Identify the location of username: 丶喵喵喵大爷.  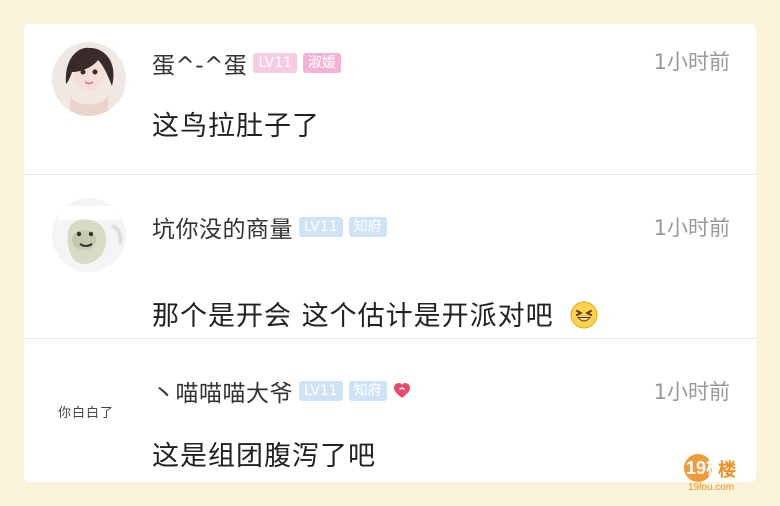
(222, 391).